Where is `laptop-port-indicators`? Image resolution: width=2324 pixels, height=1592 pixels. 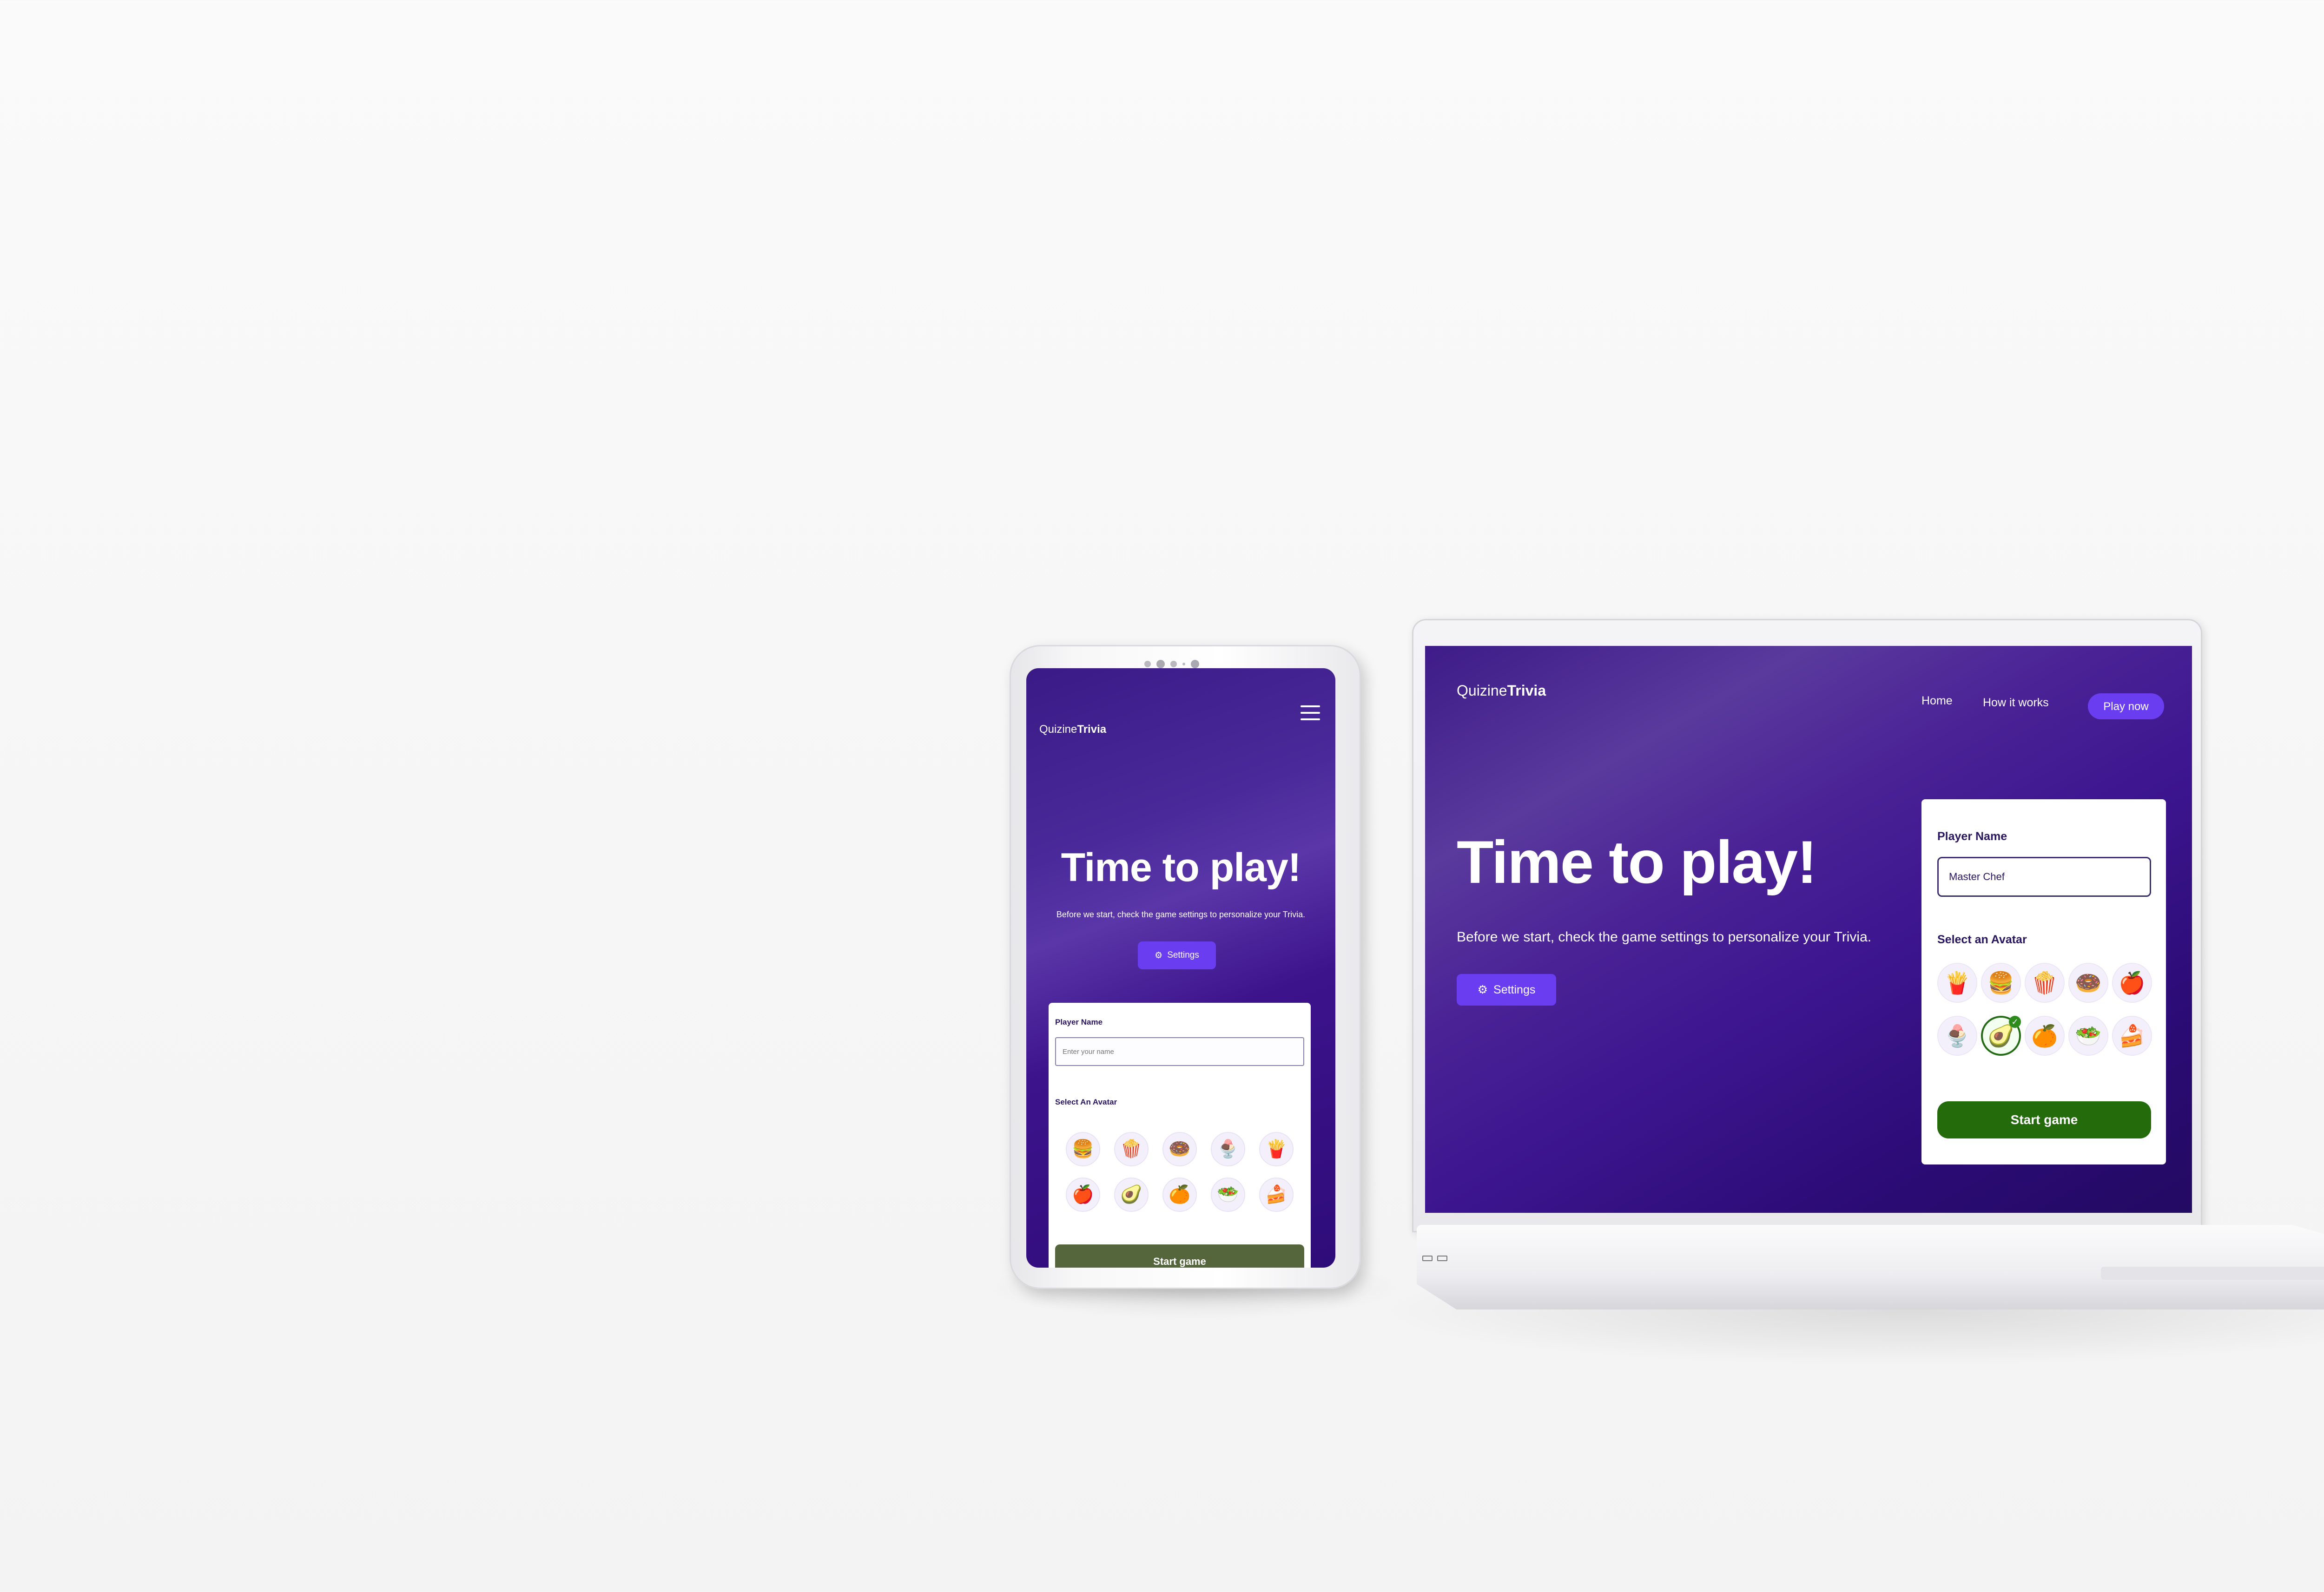
laptop-port-indicators is located at coordinates (1434, 1258).